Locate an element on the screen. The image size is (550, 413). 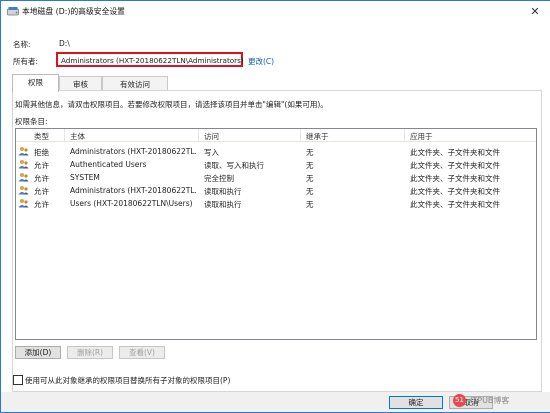
tab-auditing: 审核 is located at coordinates (80, 83).